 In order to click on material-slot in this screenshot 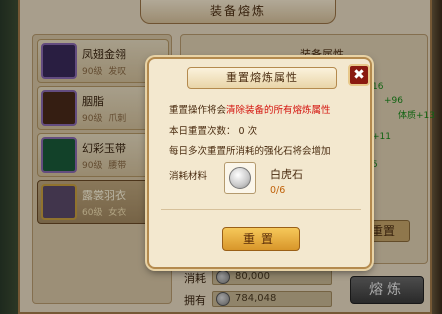, I will do `click(240, 178)`.